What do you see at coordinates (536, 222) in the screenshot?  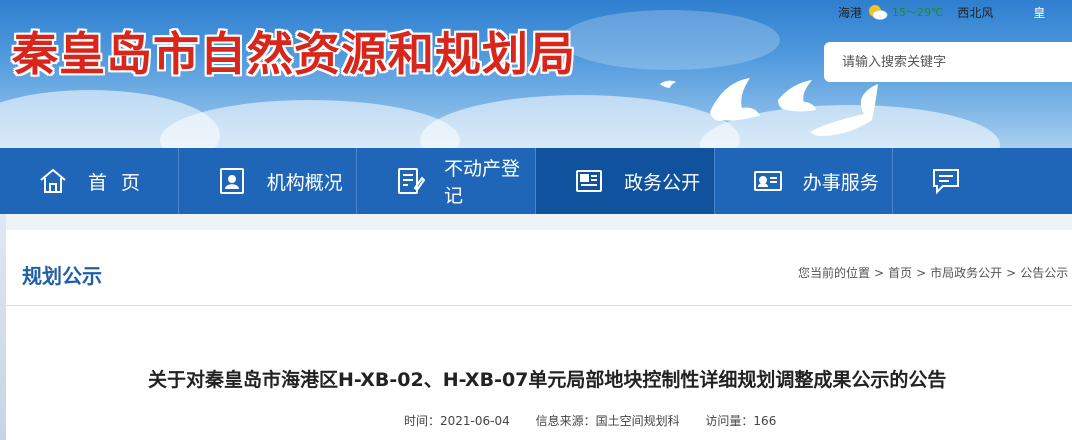 I see `nav-shadow-strip` at bounding box center [536, 222].